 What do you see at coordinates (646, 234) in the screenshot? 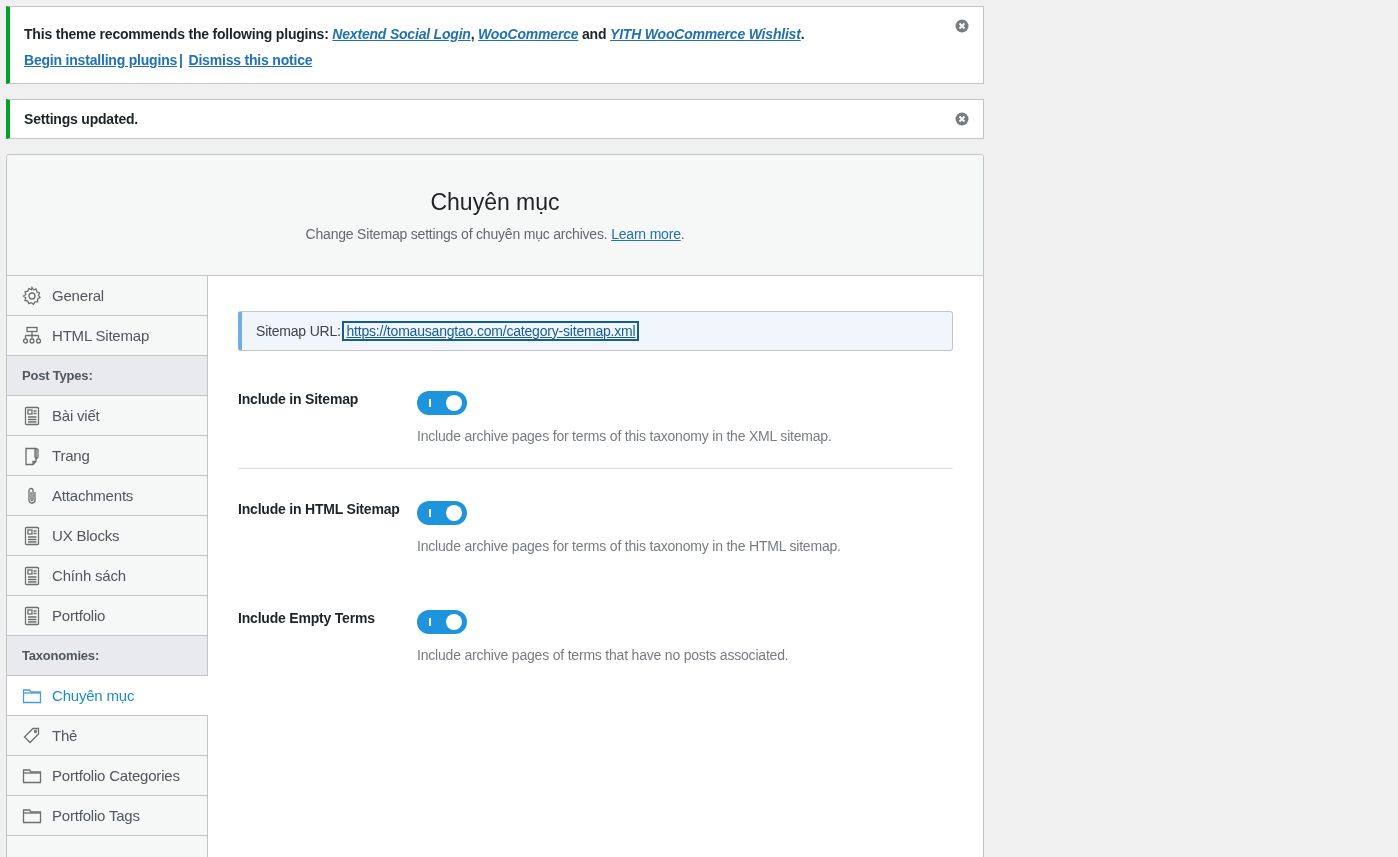
I see `learn-more-link: Learn more` at bounding box center [646, 234].